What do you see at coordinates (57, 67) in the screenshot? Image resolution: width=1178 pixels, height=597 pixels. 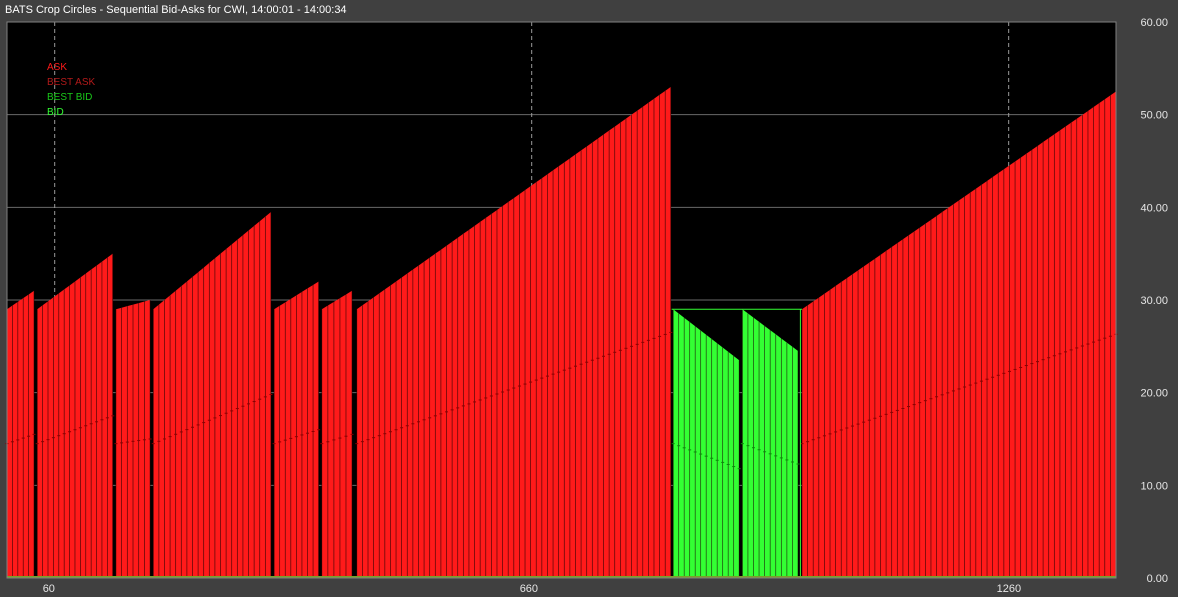 I see `legend-entry: ASK` at bounding box center [57, 67].